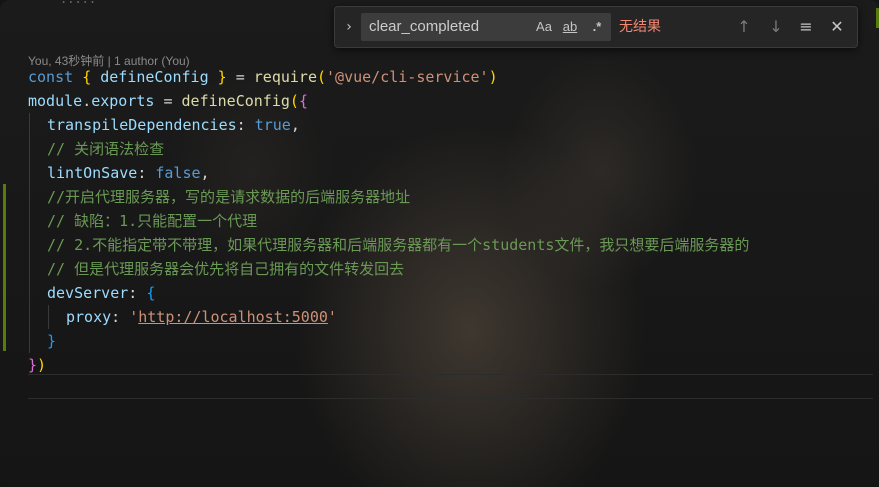 This screenshot has height=487, width=879. I want to click on find-in-selection-button: ≡, so click(806, 27).